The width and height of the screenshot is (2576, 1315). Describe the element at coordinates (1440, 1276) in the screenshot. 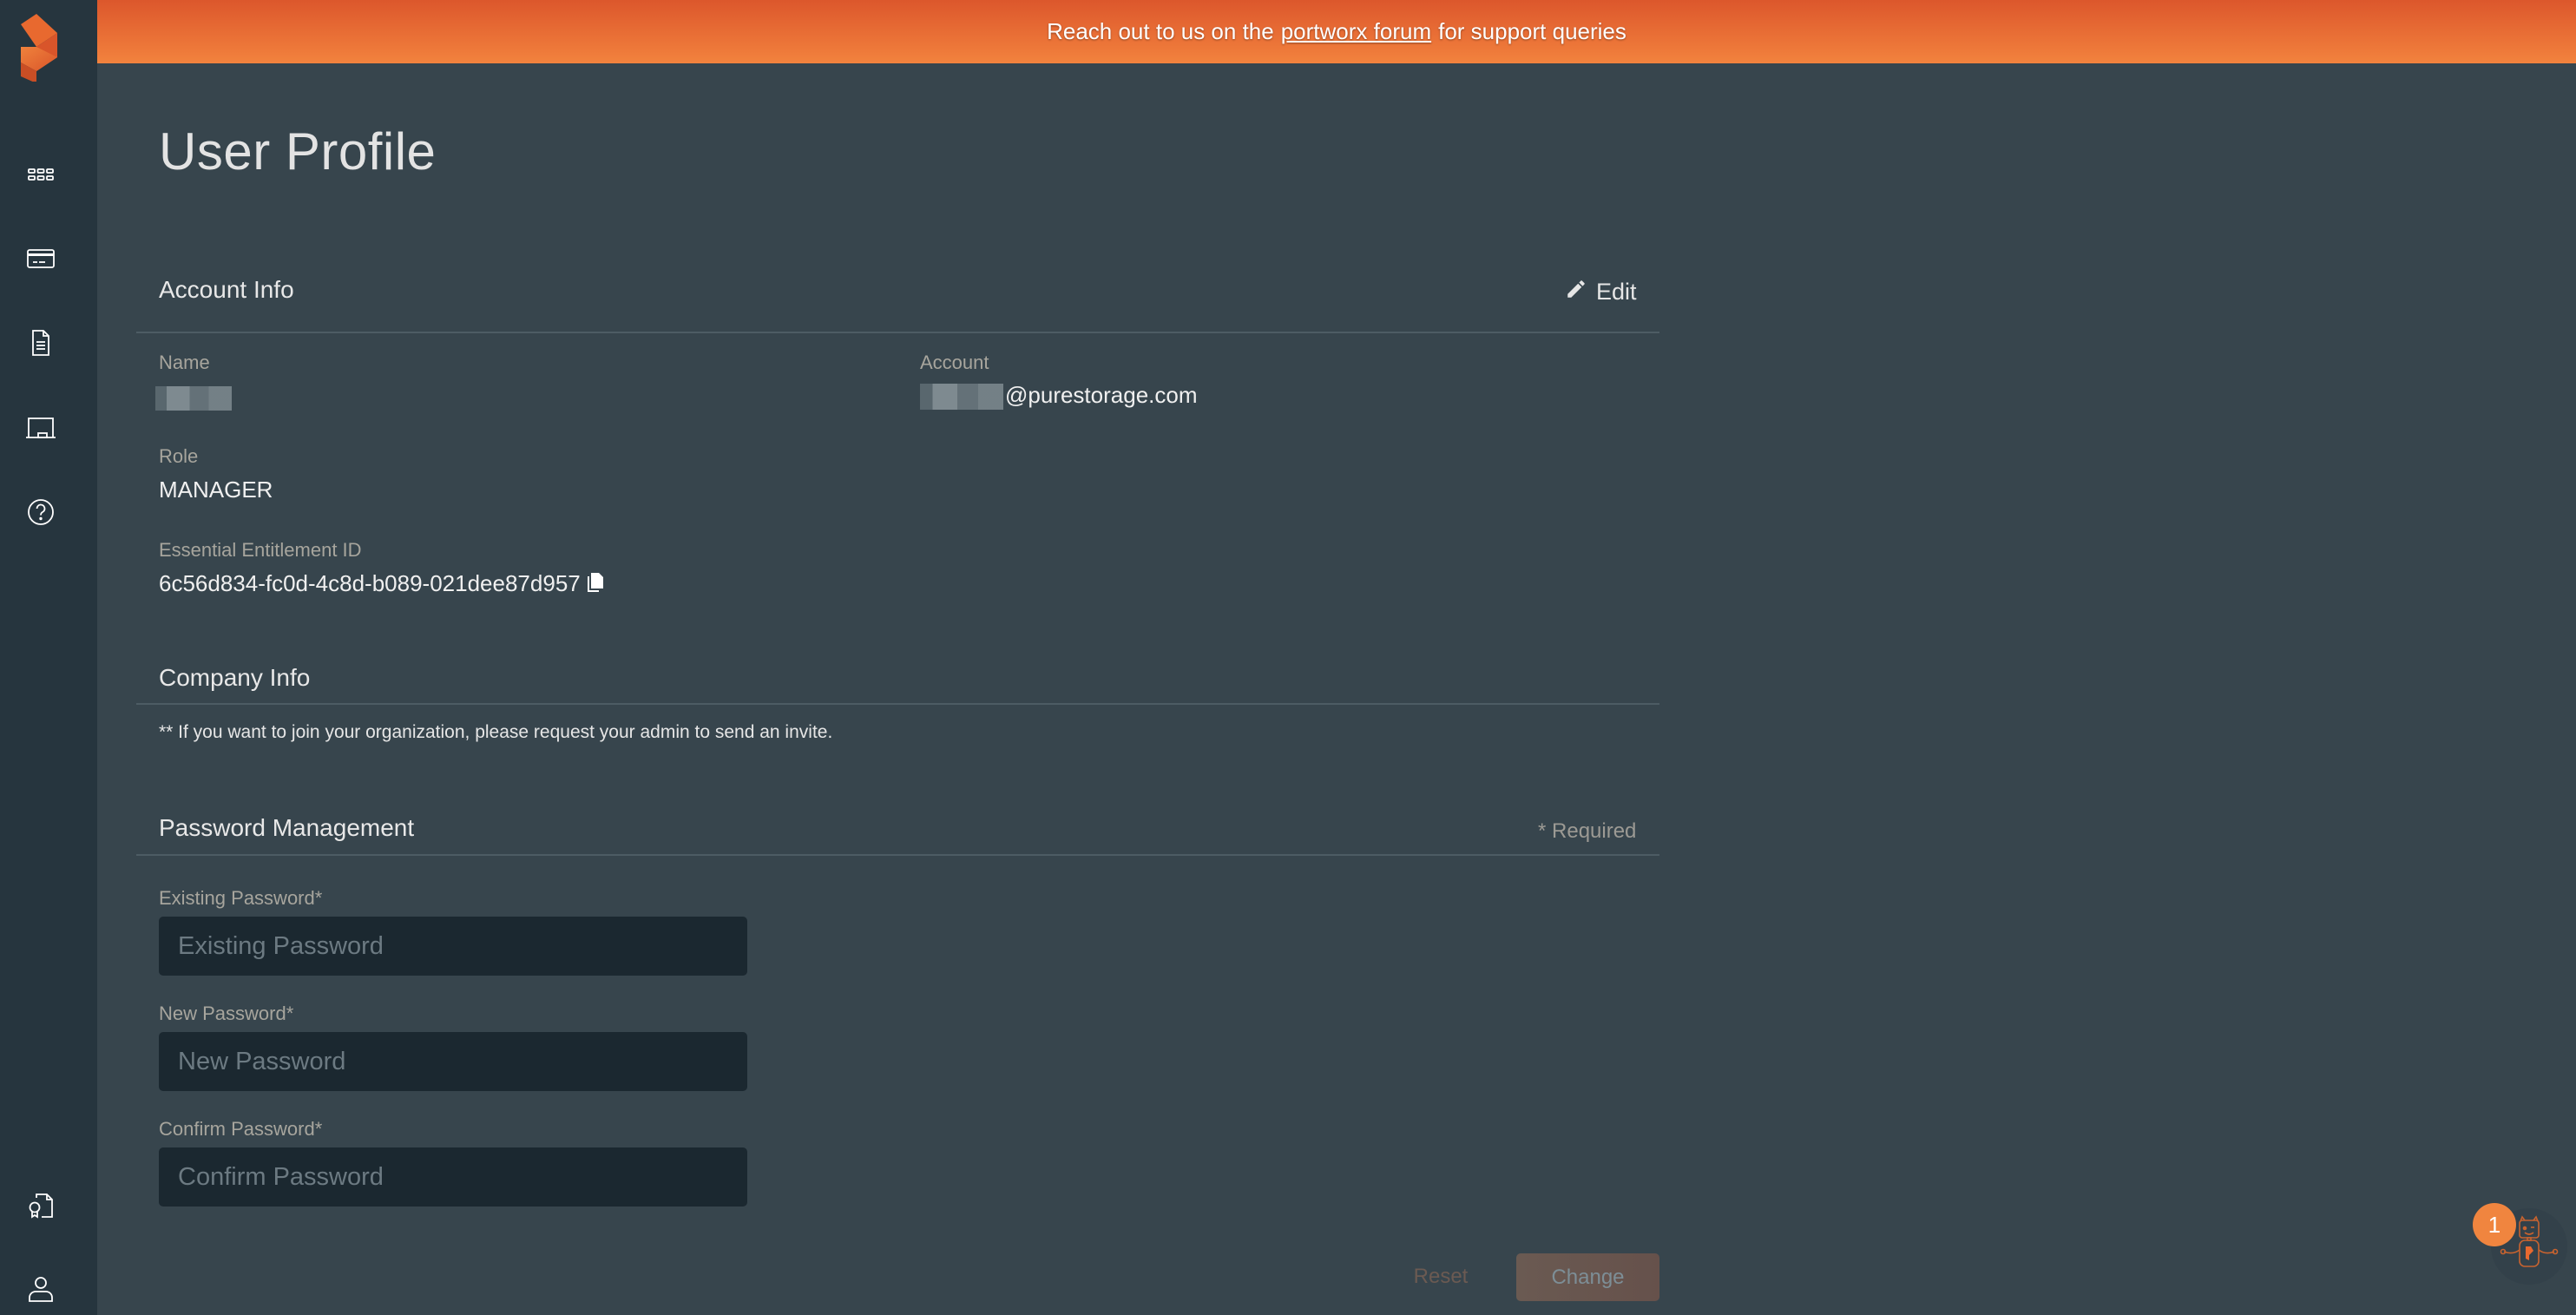

I see `reset-button: Reset` at that location.